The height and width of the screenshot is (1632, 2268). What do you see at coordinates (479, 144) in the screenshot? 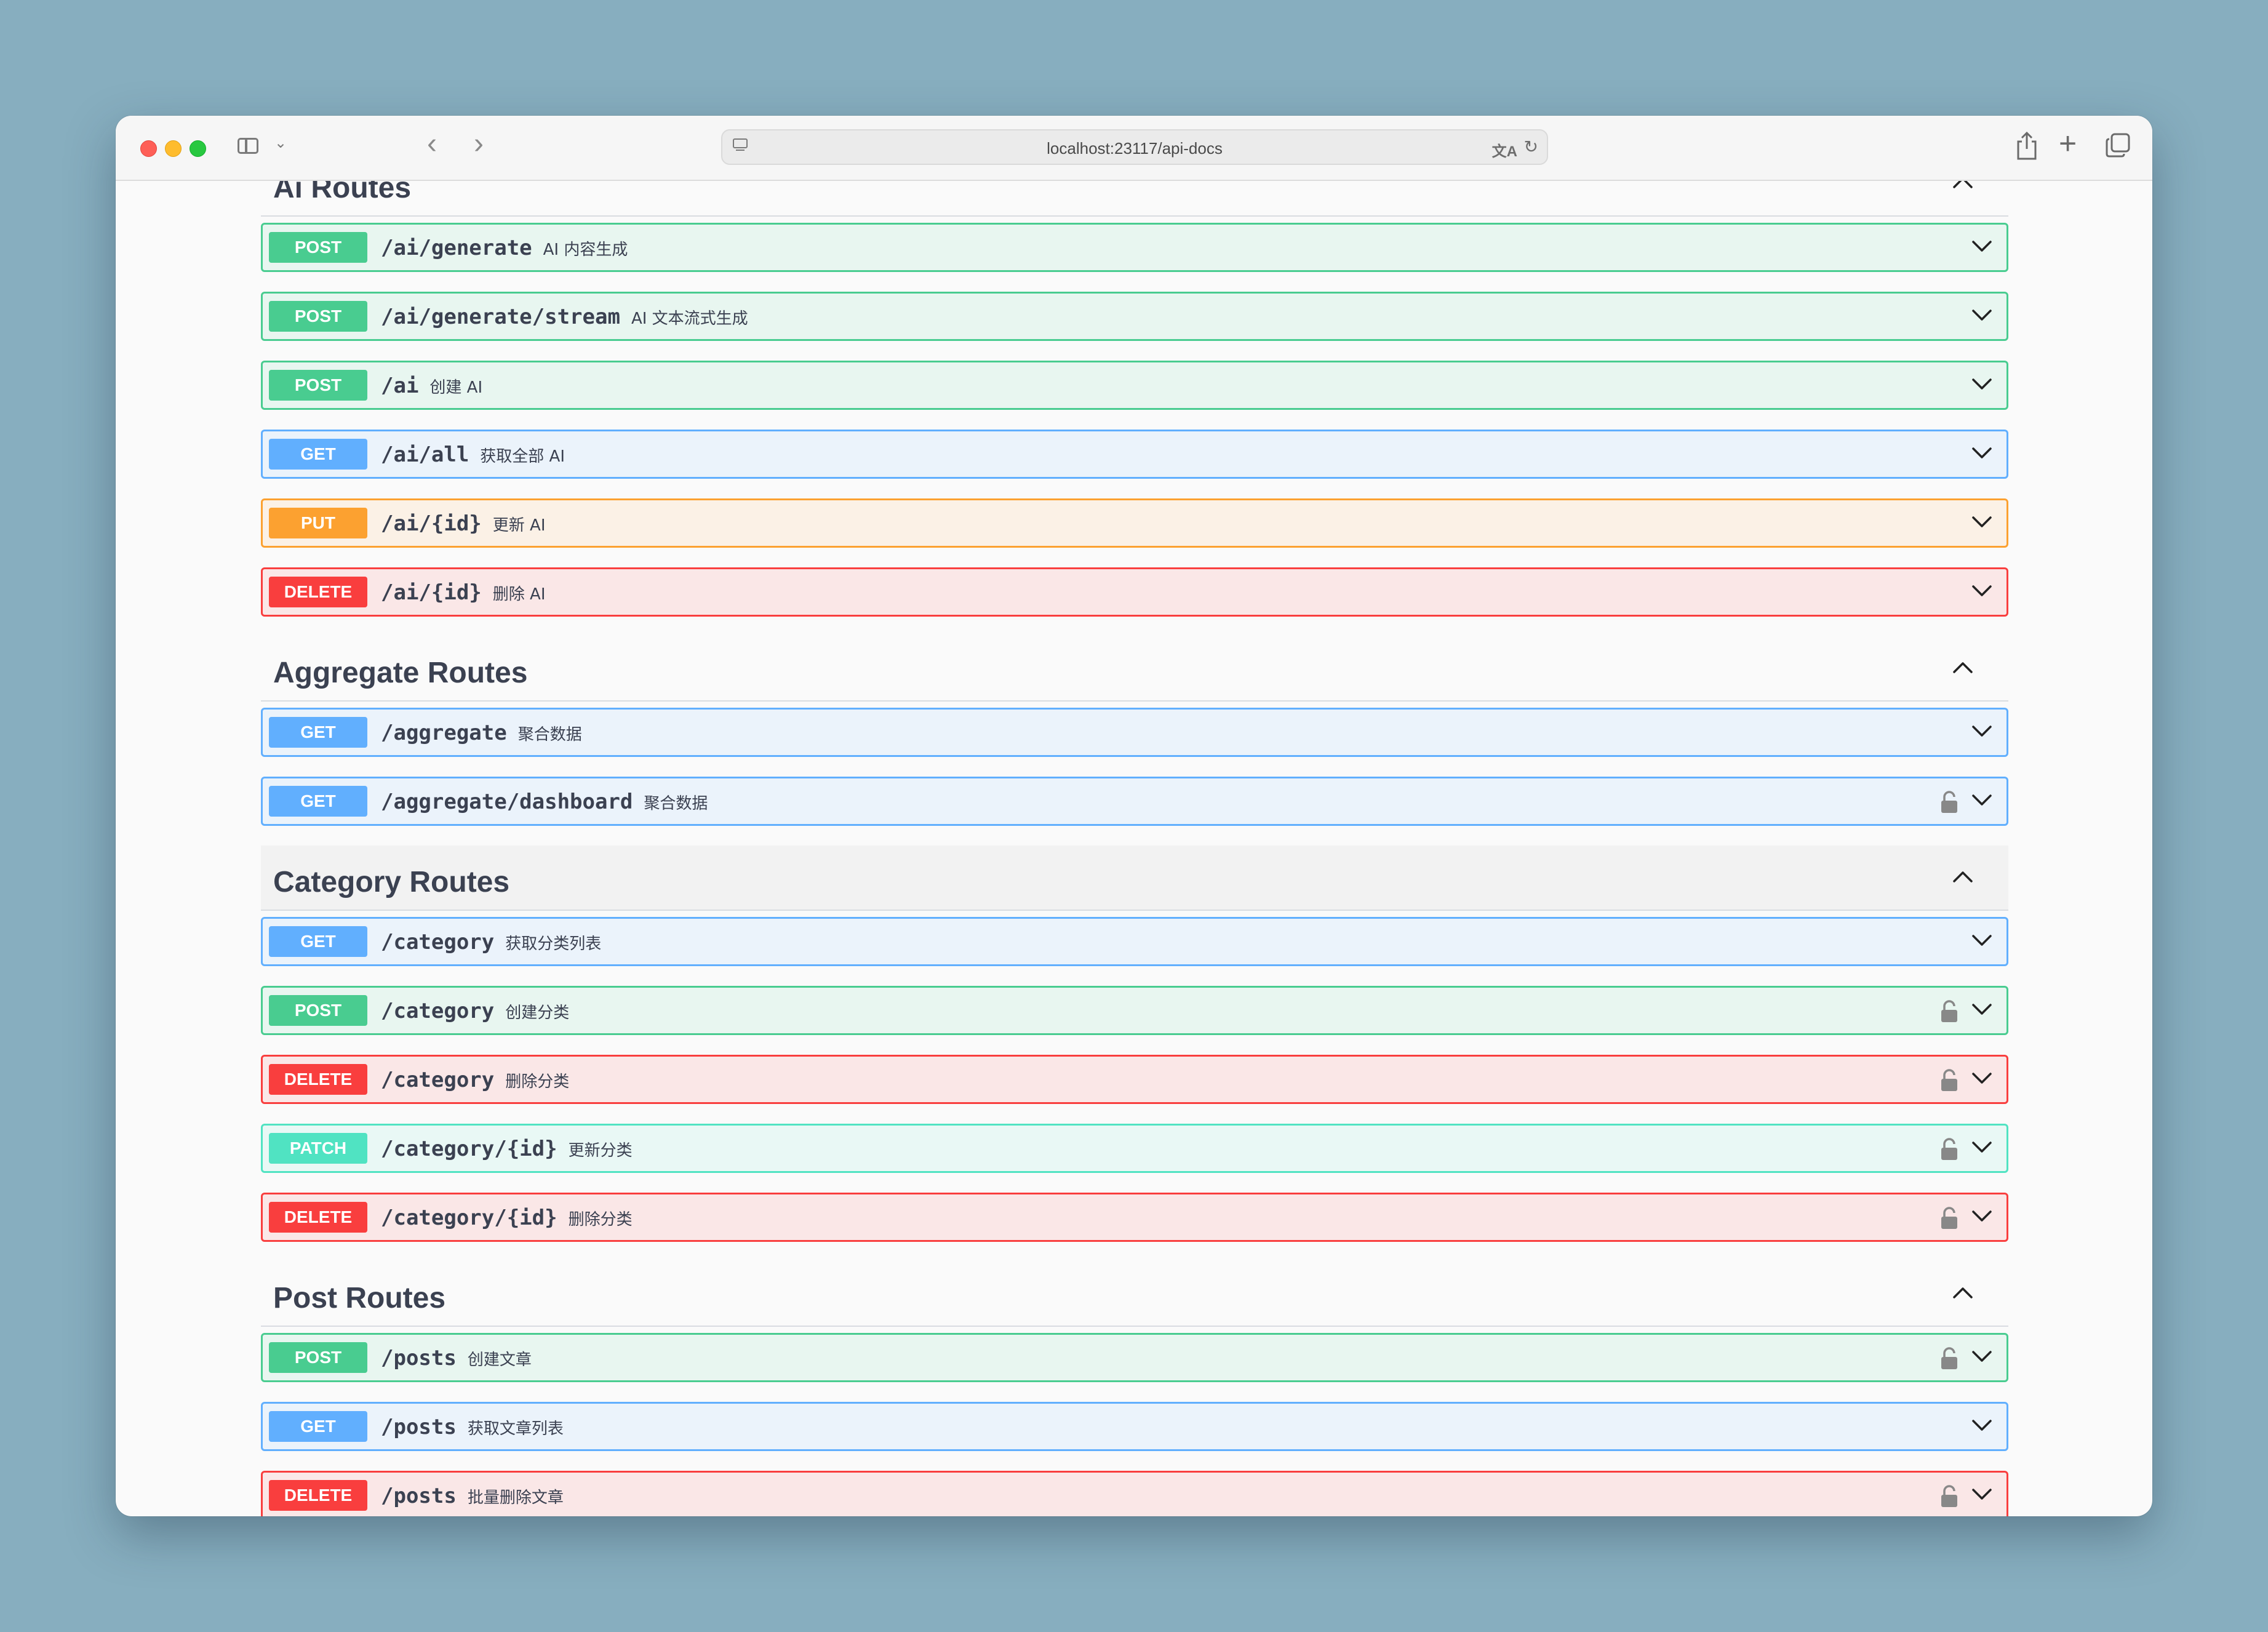
I see `forward-icon: ›` at bounding box center [479, 144].